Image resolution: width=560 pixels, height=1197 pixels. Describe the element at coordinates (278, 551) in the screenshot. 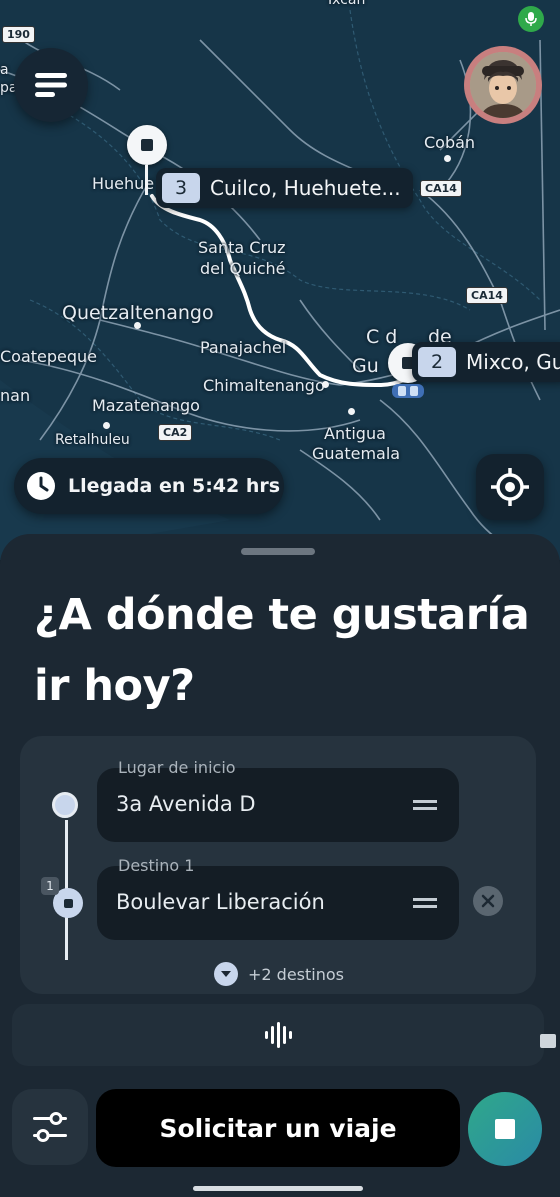

I see `sheet-drag-handle` at that location.